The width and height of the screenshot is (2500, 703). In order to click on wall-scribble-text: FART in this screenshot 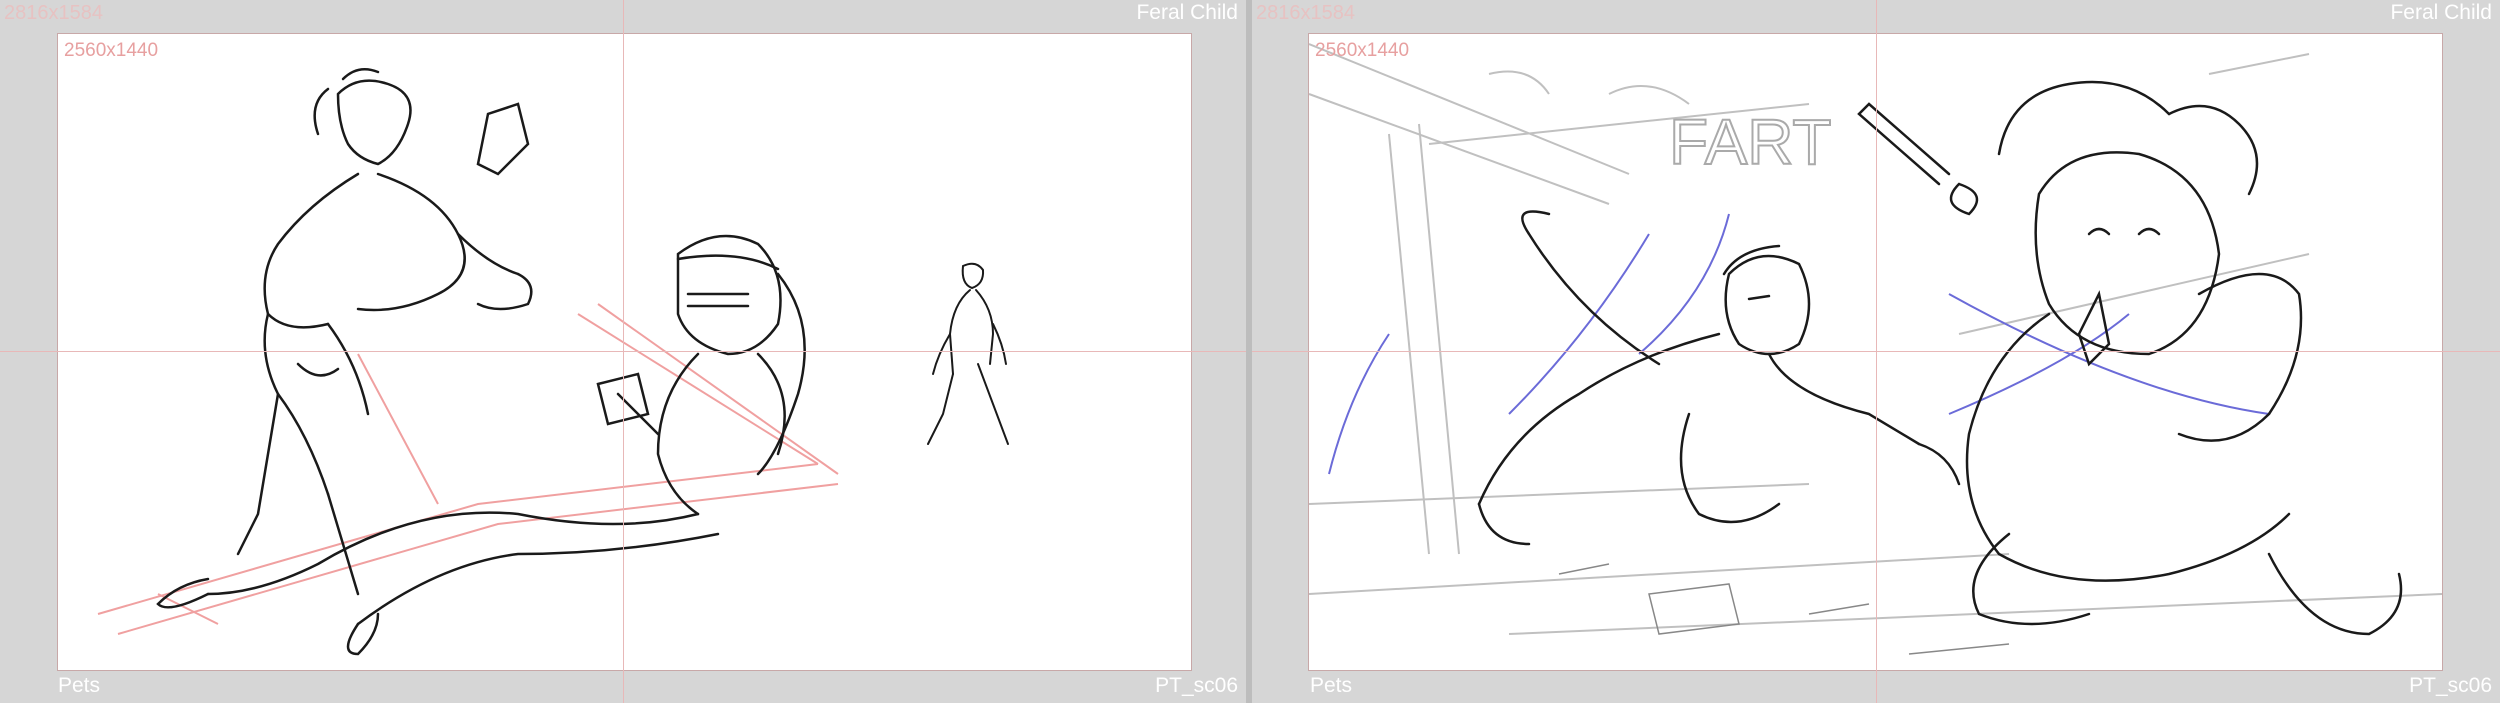, I will do `click(1750, 142)`.